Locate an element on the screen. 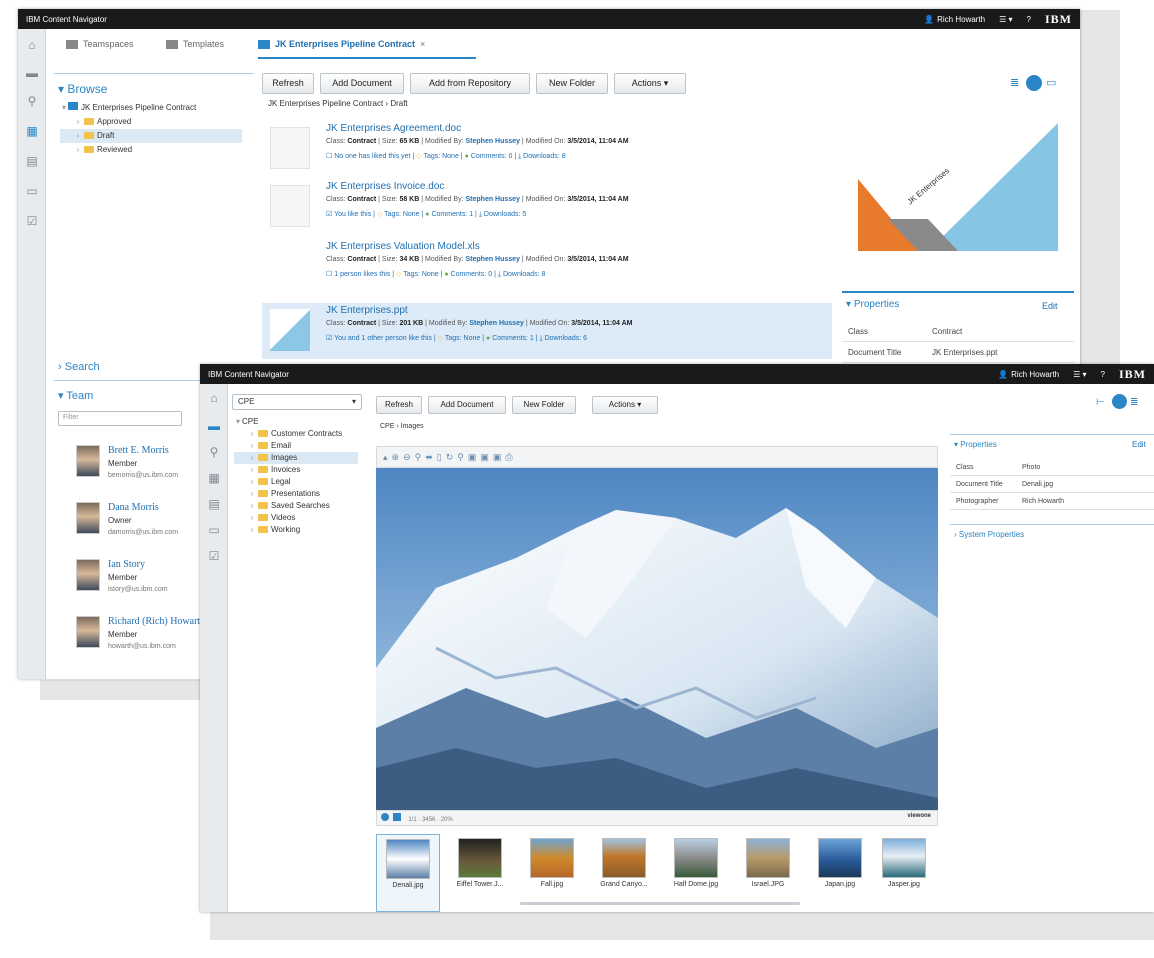  tree-item: › Videos is located at coordinates (296, 518).